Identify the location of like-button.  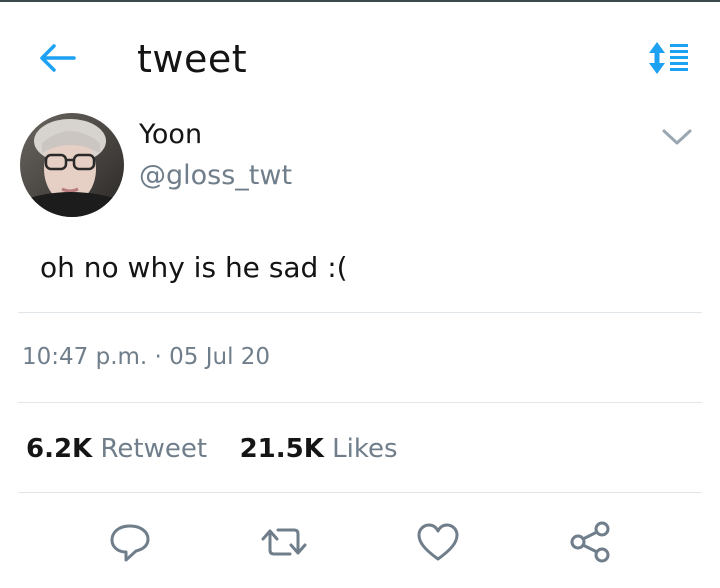
(438, 542).